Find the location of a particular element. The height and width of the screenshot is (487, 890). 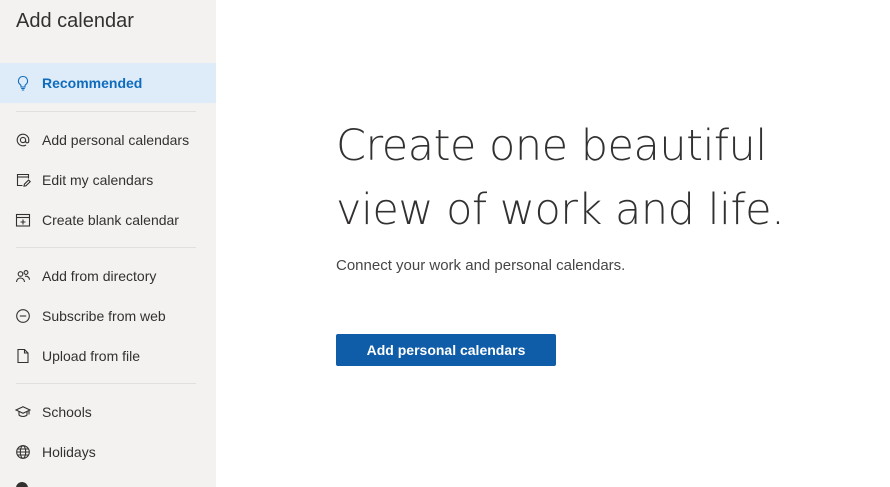

sidebar-item-upload-from-file: Upload from file is located at coordinates (108, 356).